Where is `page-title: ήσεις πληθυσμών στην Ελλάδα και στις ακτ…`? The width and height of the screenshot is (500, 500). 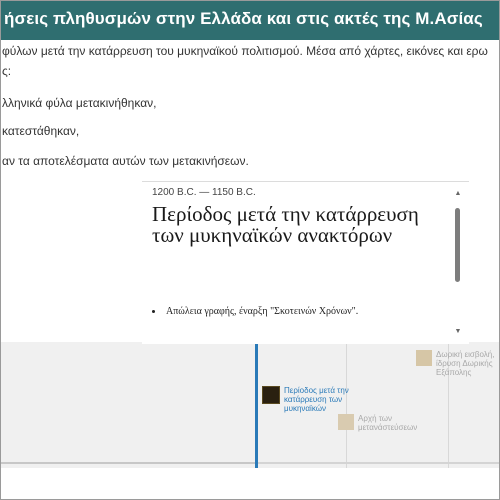
page-title: ήσεις πληθυσμών στην Ελλάδα και στις ακτ… is located at coordinates (243, 18).